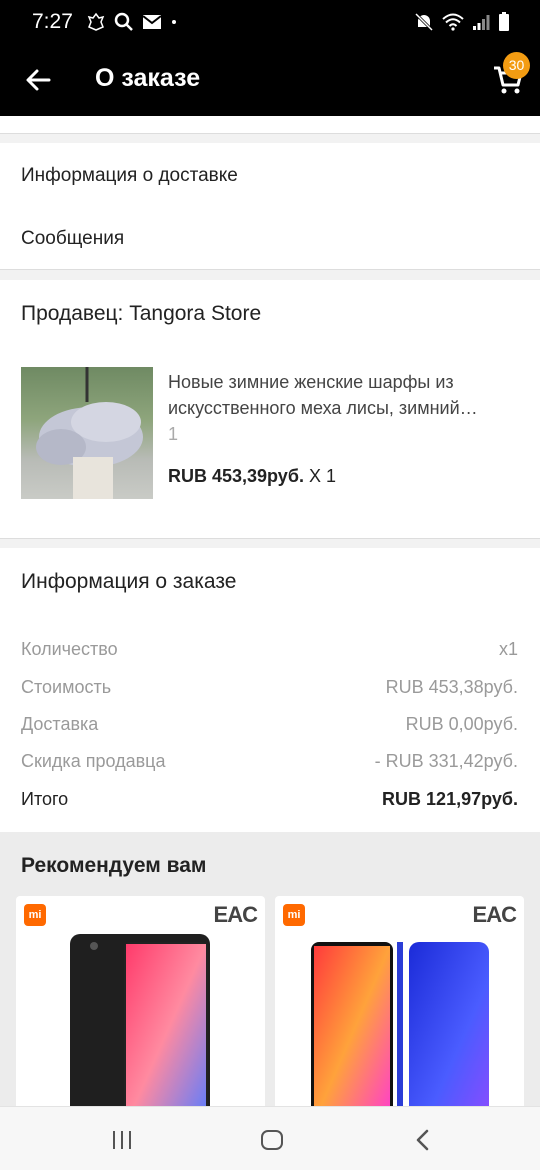 This screenshot has width=540, height=1170. What do you see at coordinates (152, 22) in the screenshot?
I see `mail-icon` at bounding box center [152, 22].